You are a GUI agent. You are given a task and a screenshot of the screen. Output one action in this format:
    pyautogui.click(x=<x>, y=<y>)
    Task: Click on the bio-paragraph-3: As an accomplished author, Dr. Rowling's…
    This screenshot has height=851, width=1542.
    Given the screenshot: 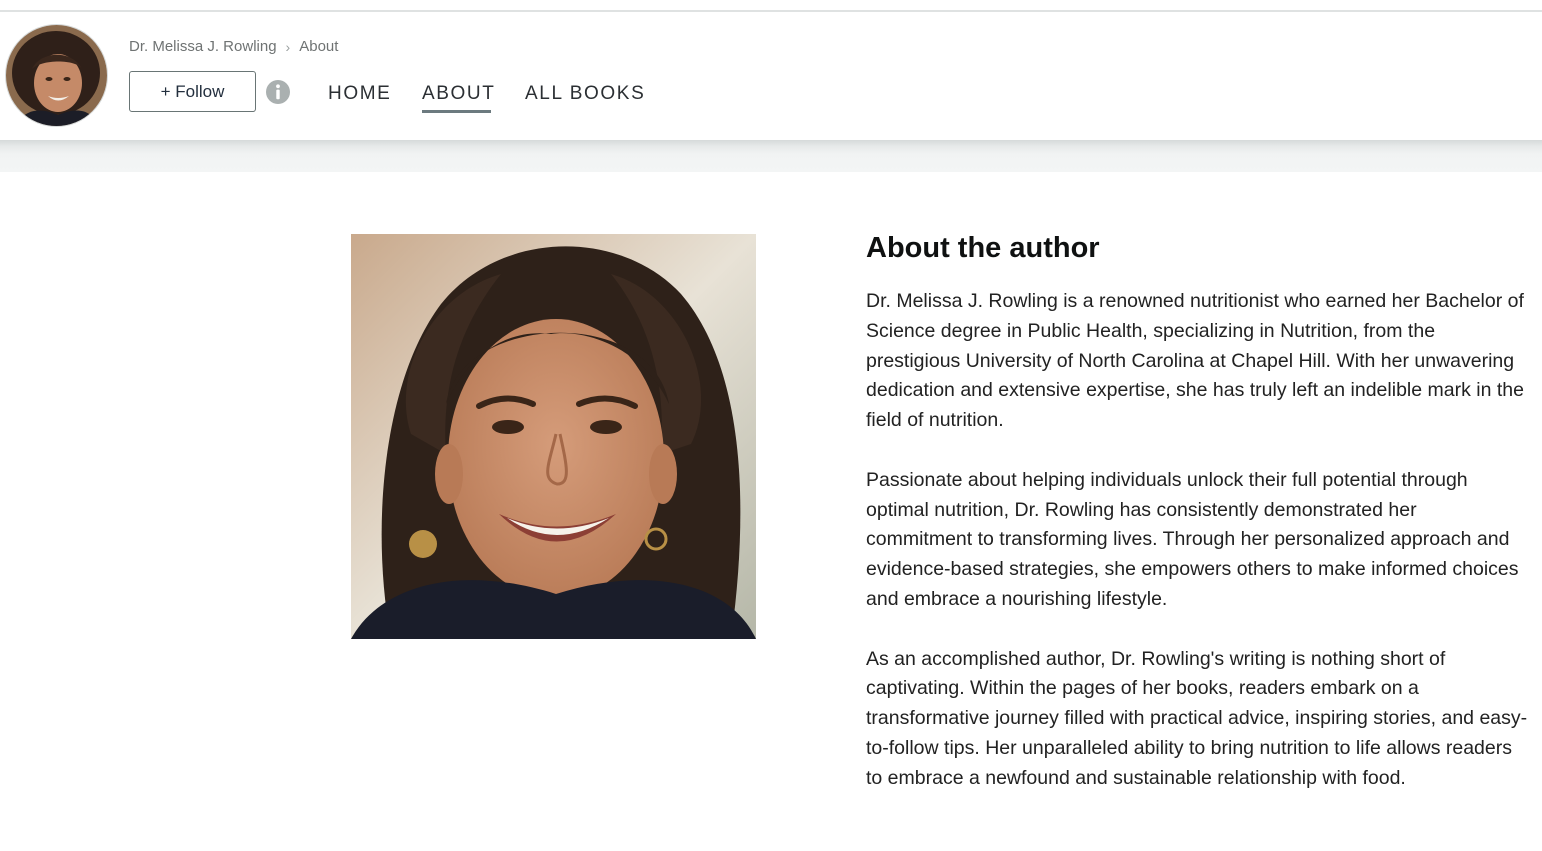 What is the action you would take?
    pyautogui.click(x=1197, y=718)
    